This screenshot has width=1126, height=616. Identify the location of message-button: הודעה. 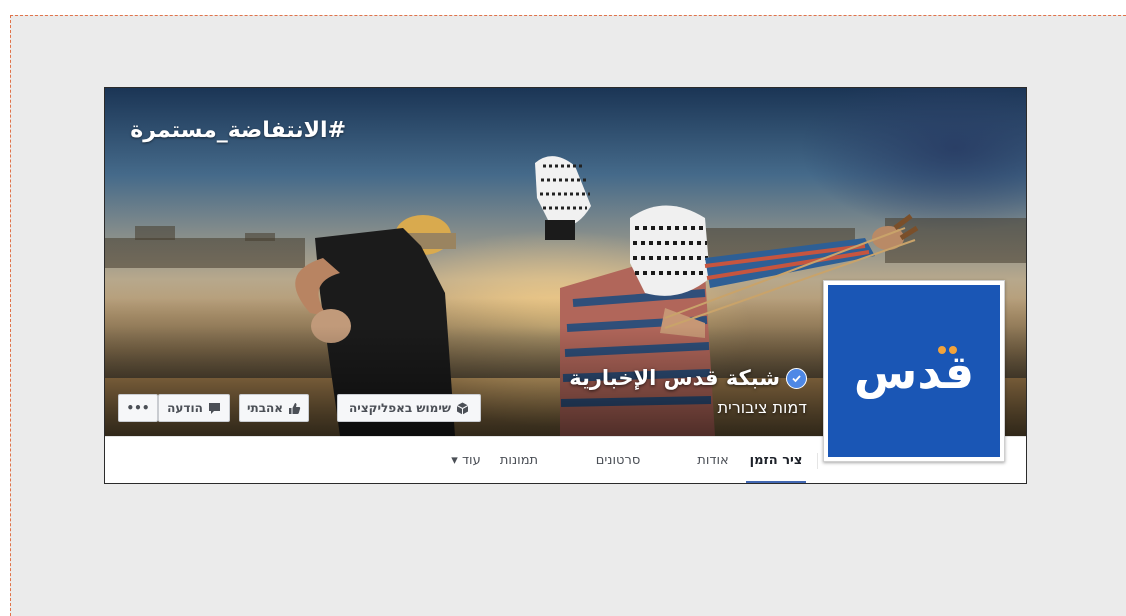
(194, 408).